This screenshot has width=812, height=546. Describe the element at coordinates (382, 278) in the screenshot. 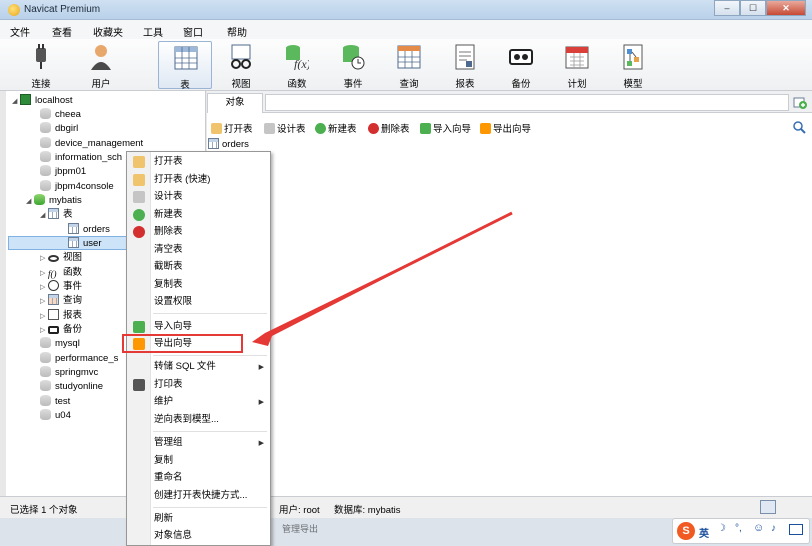

I see `annotation-arrow` at that location.